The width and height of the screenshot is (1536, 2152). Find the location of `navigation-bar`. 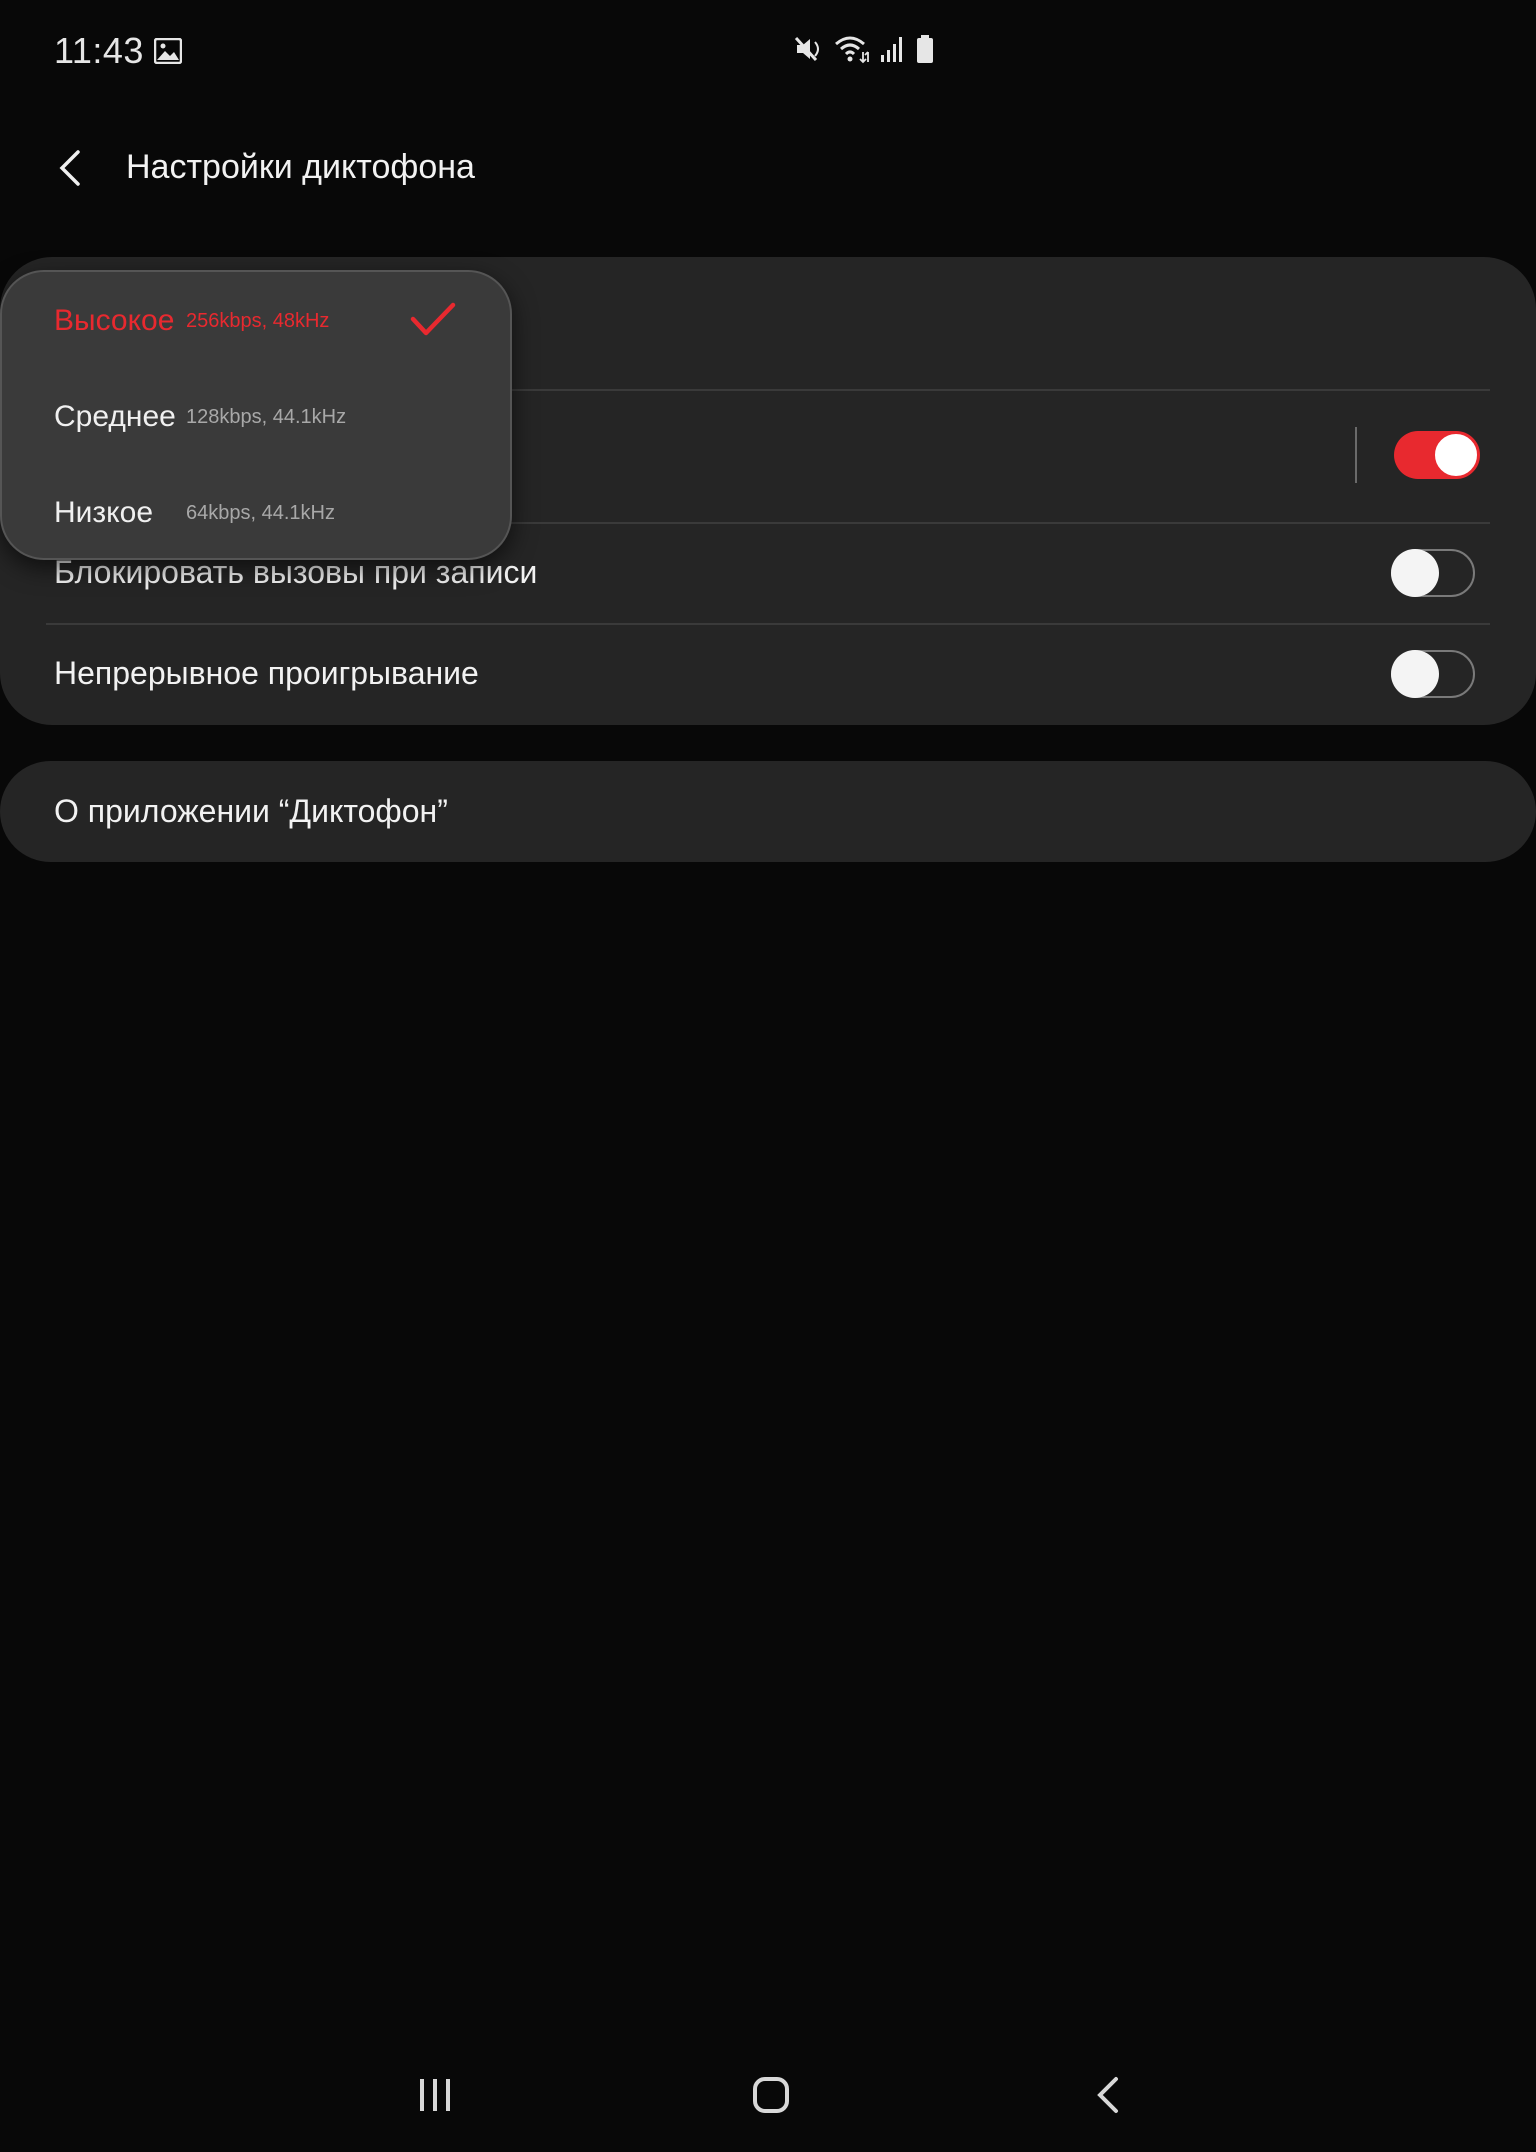

navigation-bar is located at coordinates (768, 2096).